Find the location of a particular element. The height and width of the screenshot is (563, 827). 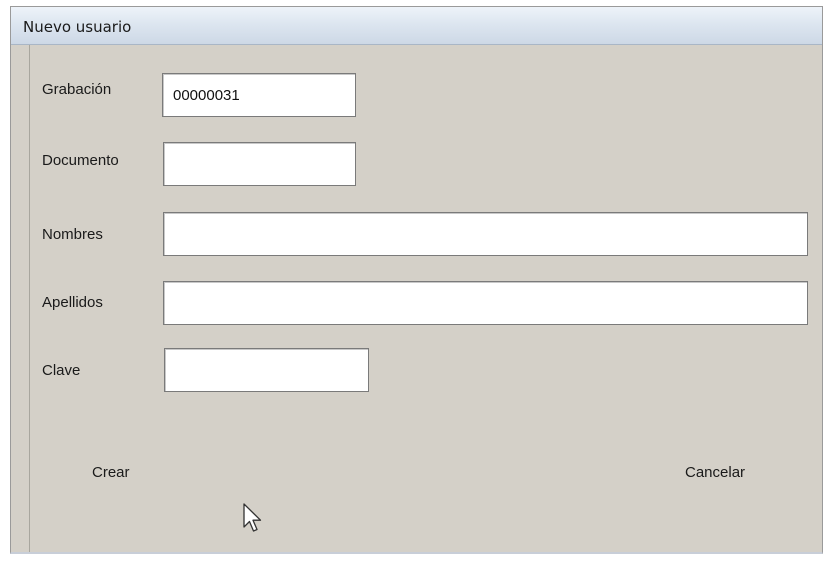

apellidos-field is located at coordinates (485, 303).